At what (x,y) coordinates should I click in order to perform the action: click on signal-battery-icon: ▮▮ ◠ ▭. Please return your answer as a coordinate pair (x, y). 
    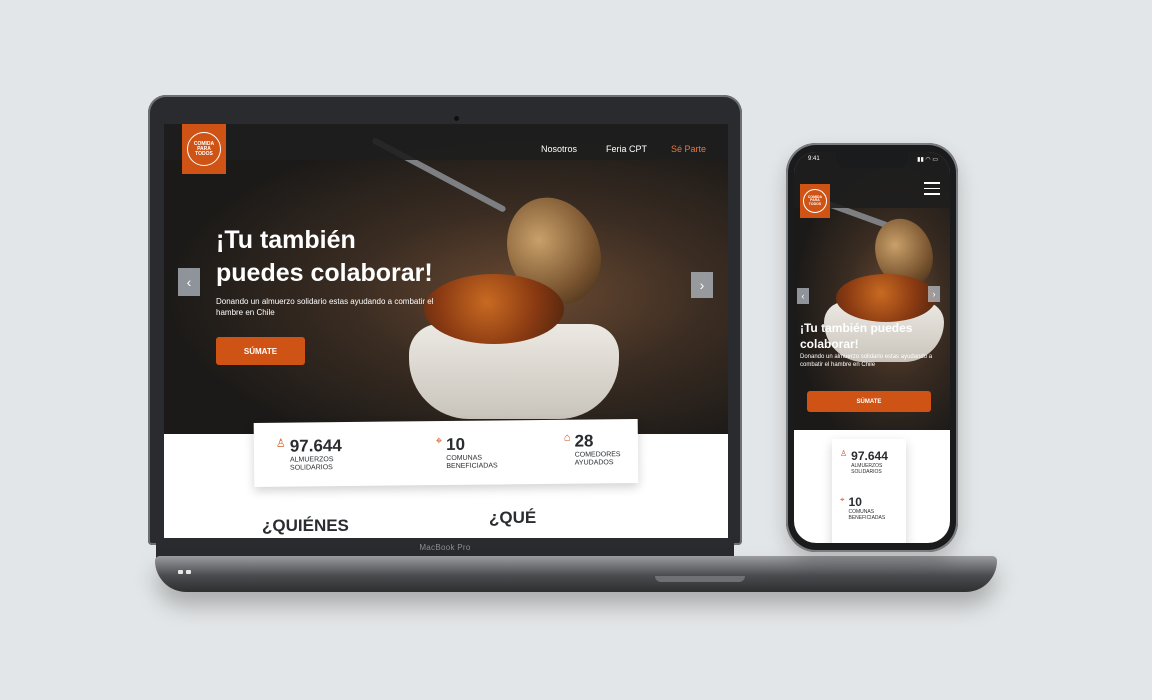
    Looking at the image, I should click on (927, 160).